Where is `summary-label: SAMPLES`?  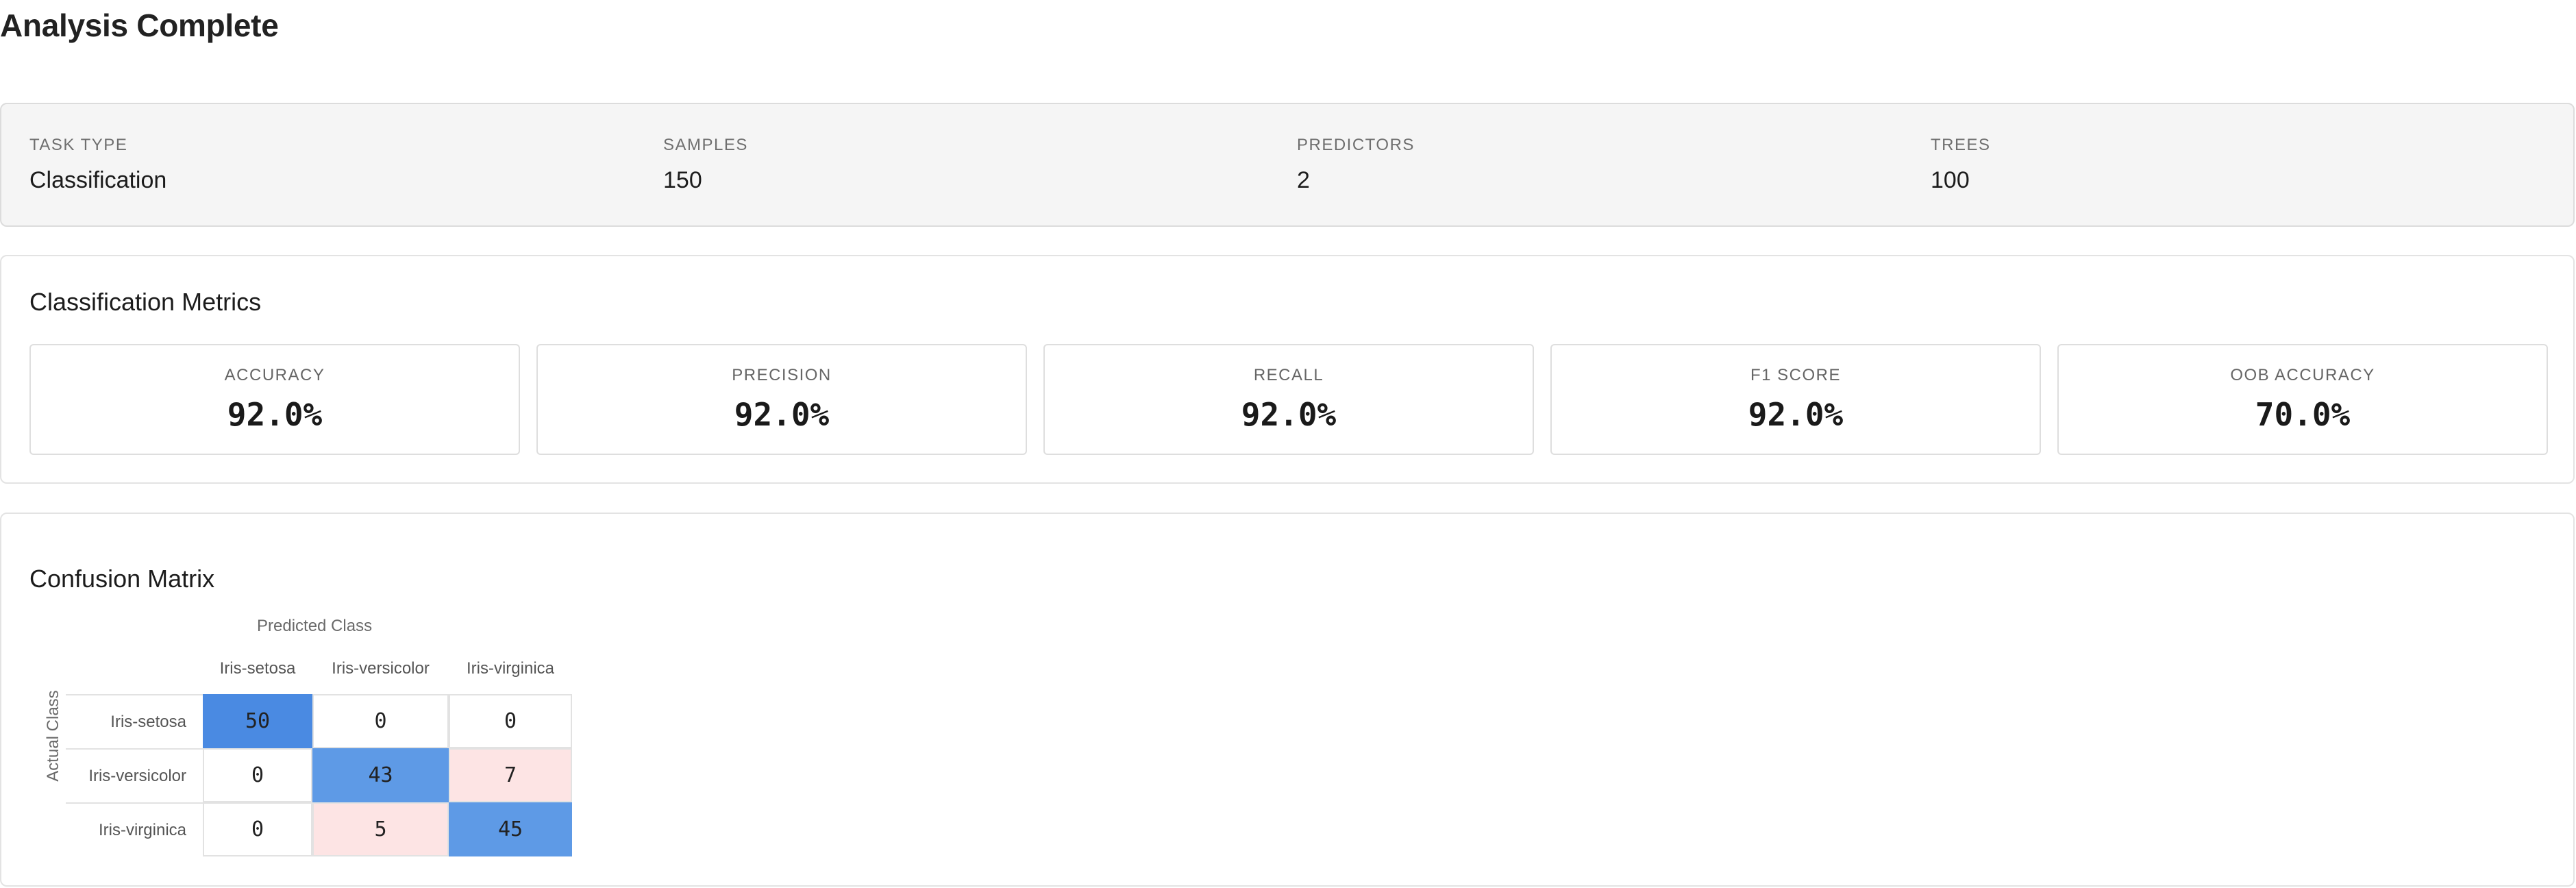
summary-label: SAMPLES is located at coordinates (705, 145).